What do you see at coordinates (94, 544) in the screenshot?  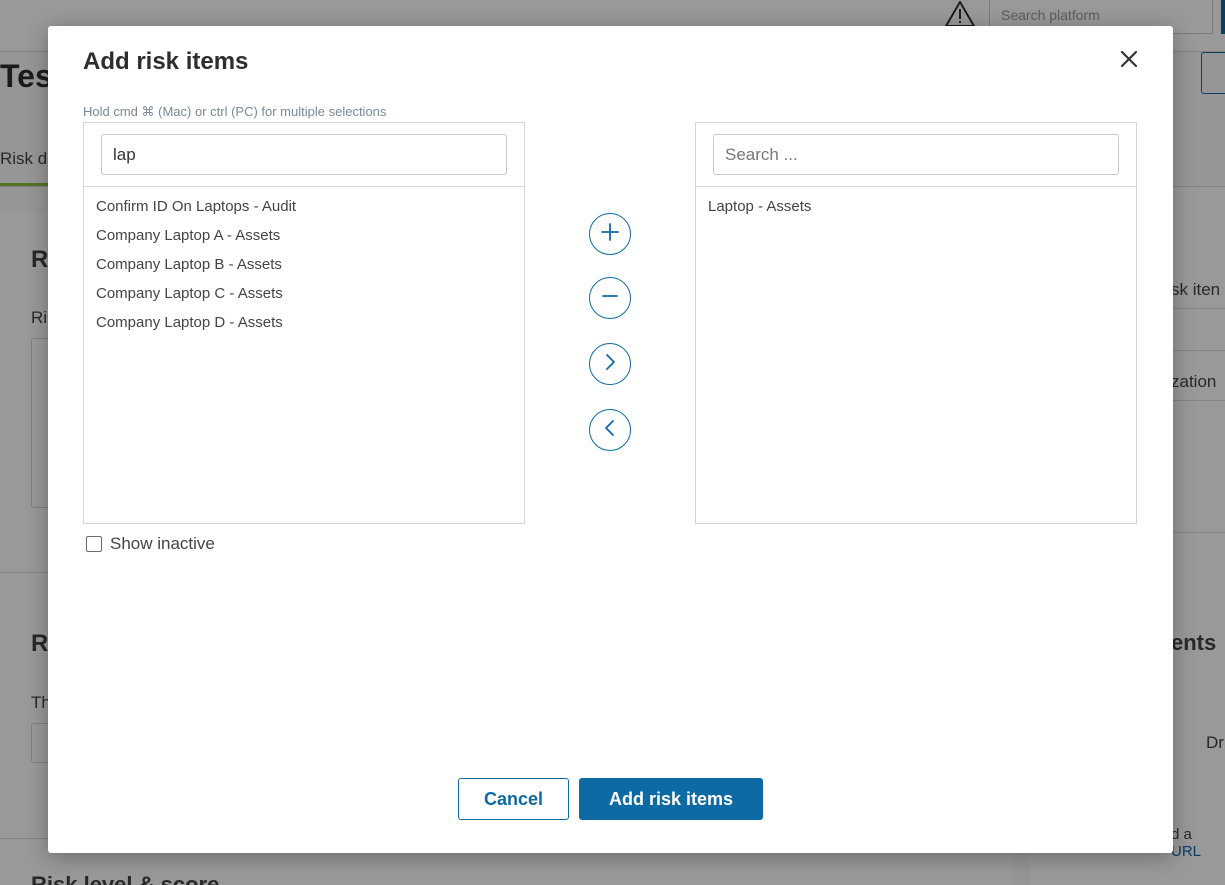 I see `show-inactive-checkbox` at bounding box center [94, 544].